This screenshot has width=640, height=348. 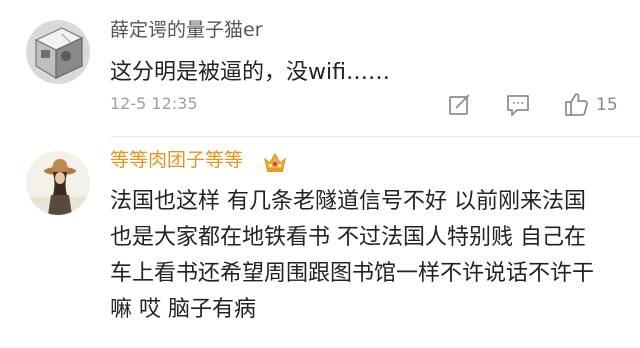 What do you see at coordinates (186, 30) in the screenshot?
I see `username: 薛定谔的量子猫er` at bounding box center [186, 30].